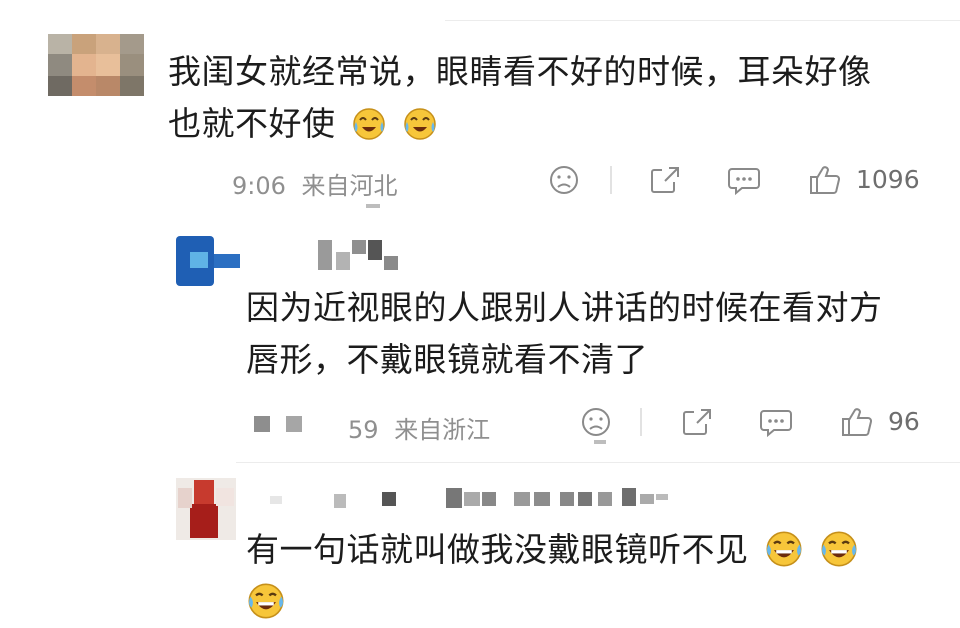 Image resolution: width=960 pixels, height=628 pixels. What do you see at coordinates (497, 549) in the screenshot?
I see `comment-text-line1: 有一句话就叫做我没戴眼镜听不见` at bounding box center [497, 549].